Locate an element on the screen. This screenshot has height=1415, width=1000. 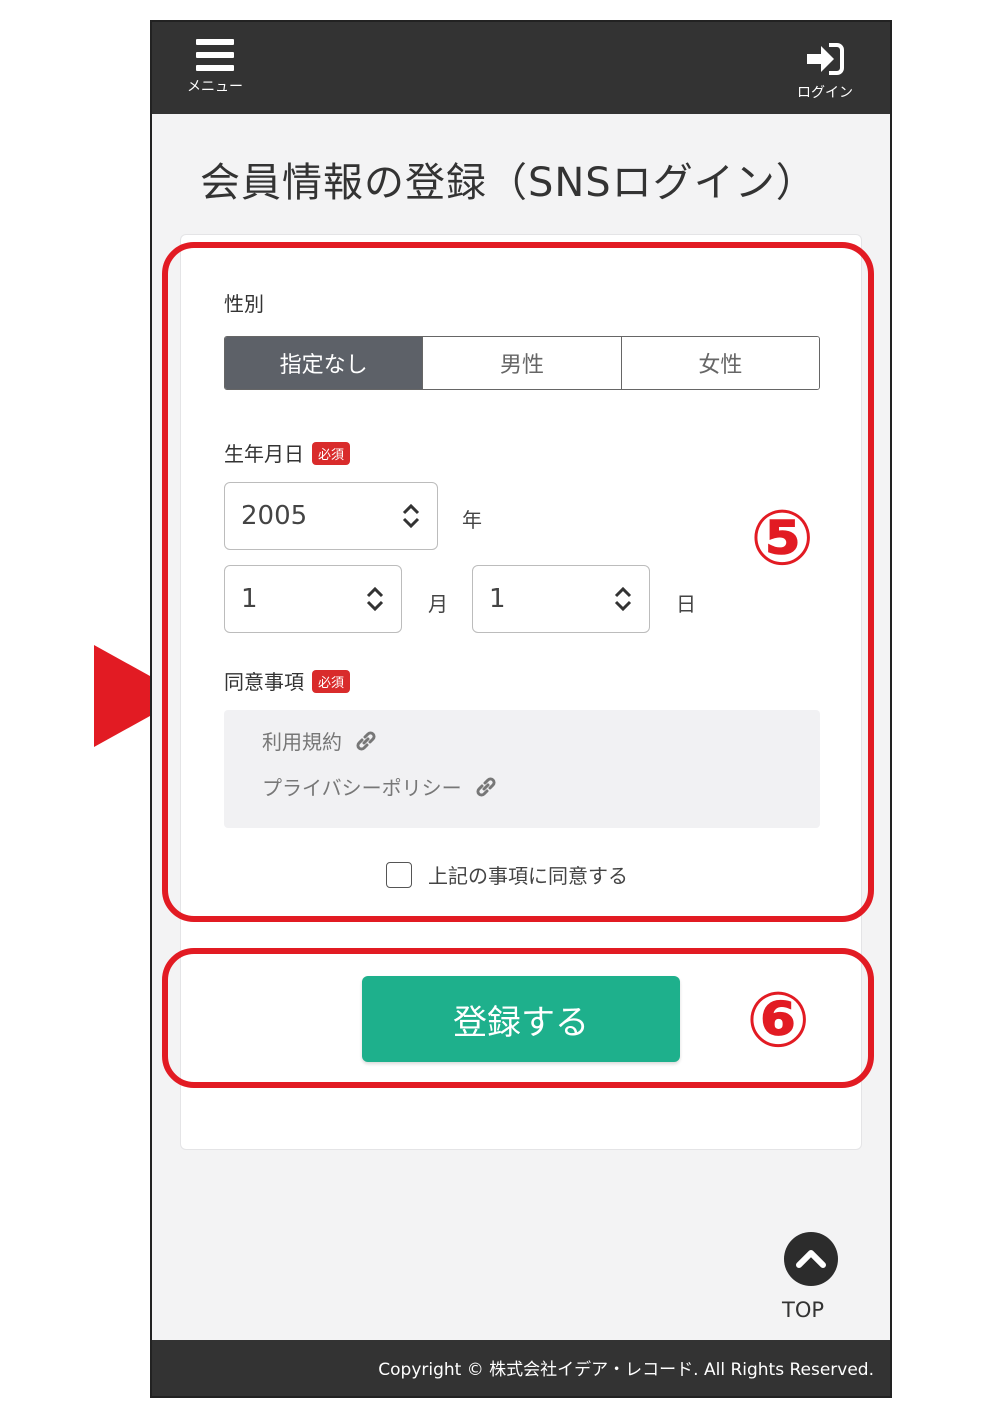
menu-button: メニュー is located at coordinates (215, 67).